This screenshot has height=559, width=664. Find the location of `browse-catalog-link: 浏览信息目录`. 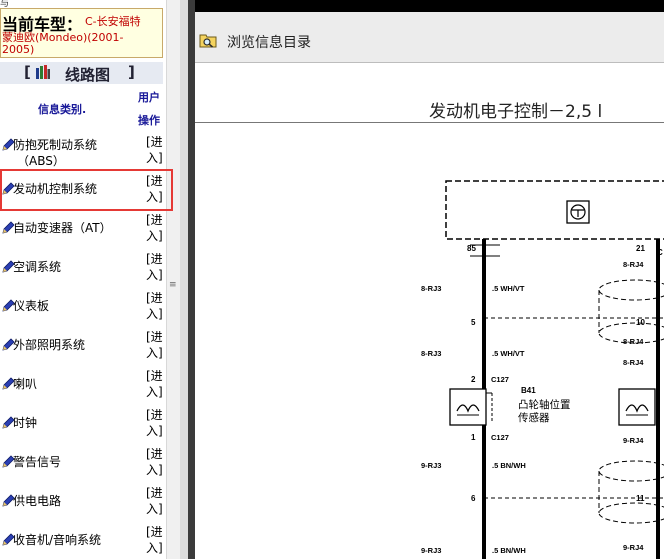

browse-catalog-link: 浏览信息目录 is located at coordinates (269, 42).